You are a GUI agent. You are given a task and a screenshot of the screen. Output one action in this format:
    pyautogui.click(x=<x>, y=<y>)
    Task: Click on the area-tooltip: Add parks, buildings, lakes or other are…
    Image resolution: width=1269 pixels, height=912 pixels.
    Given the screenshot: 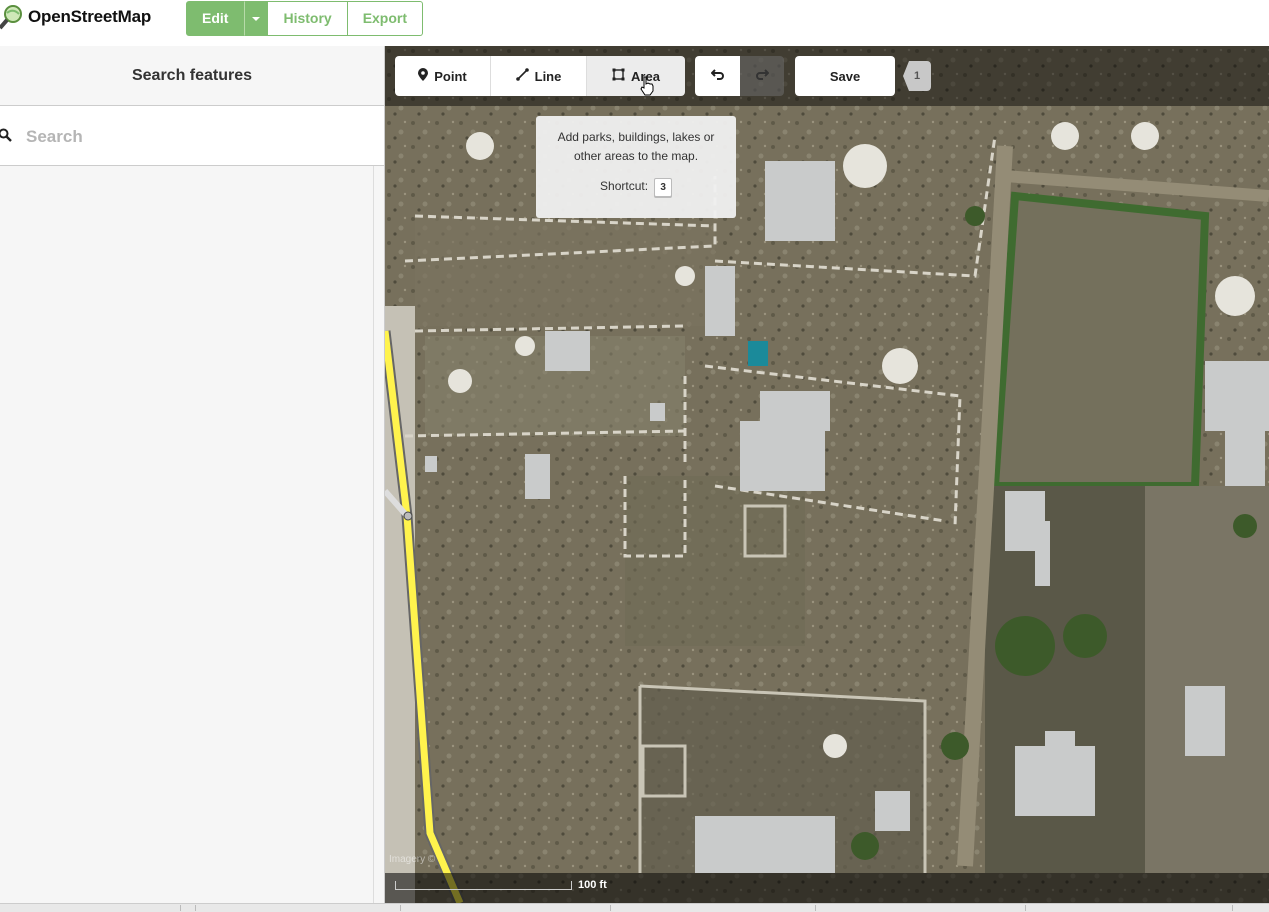 What is the action you would take?
    pyautogui.click(x=636, y=167)
    